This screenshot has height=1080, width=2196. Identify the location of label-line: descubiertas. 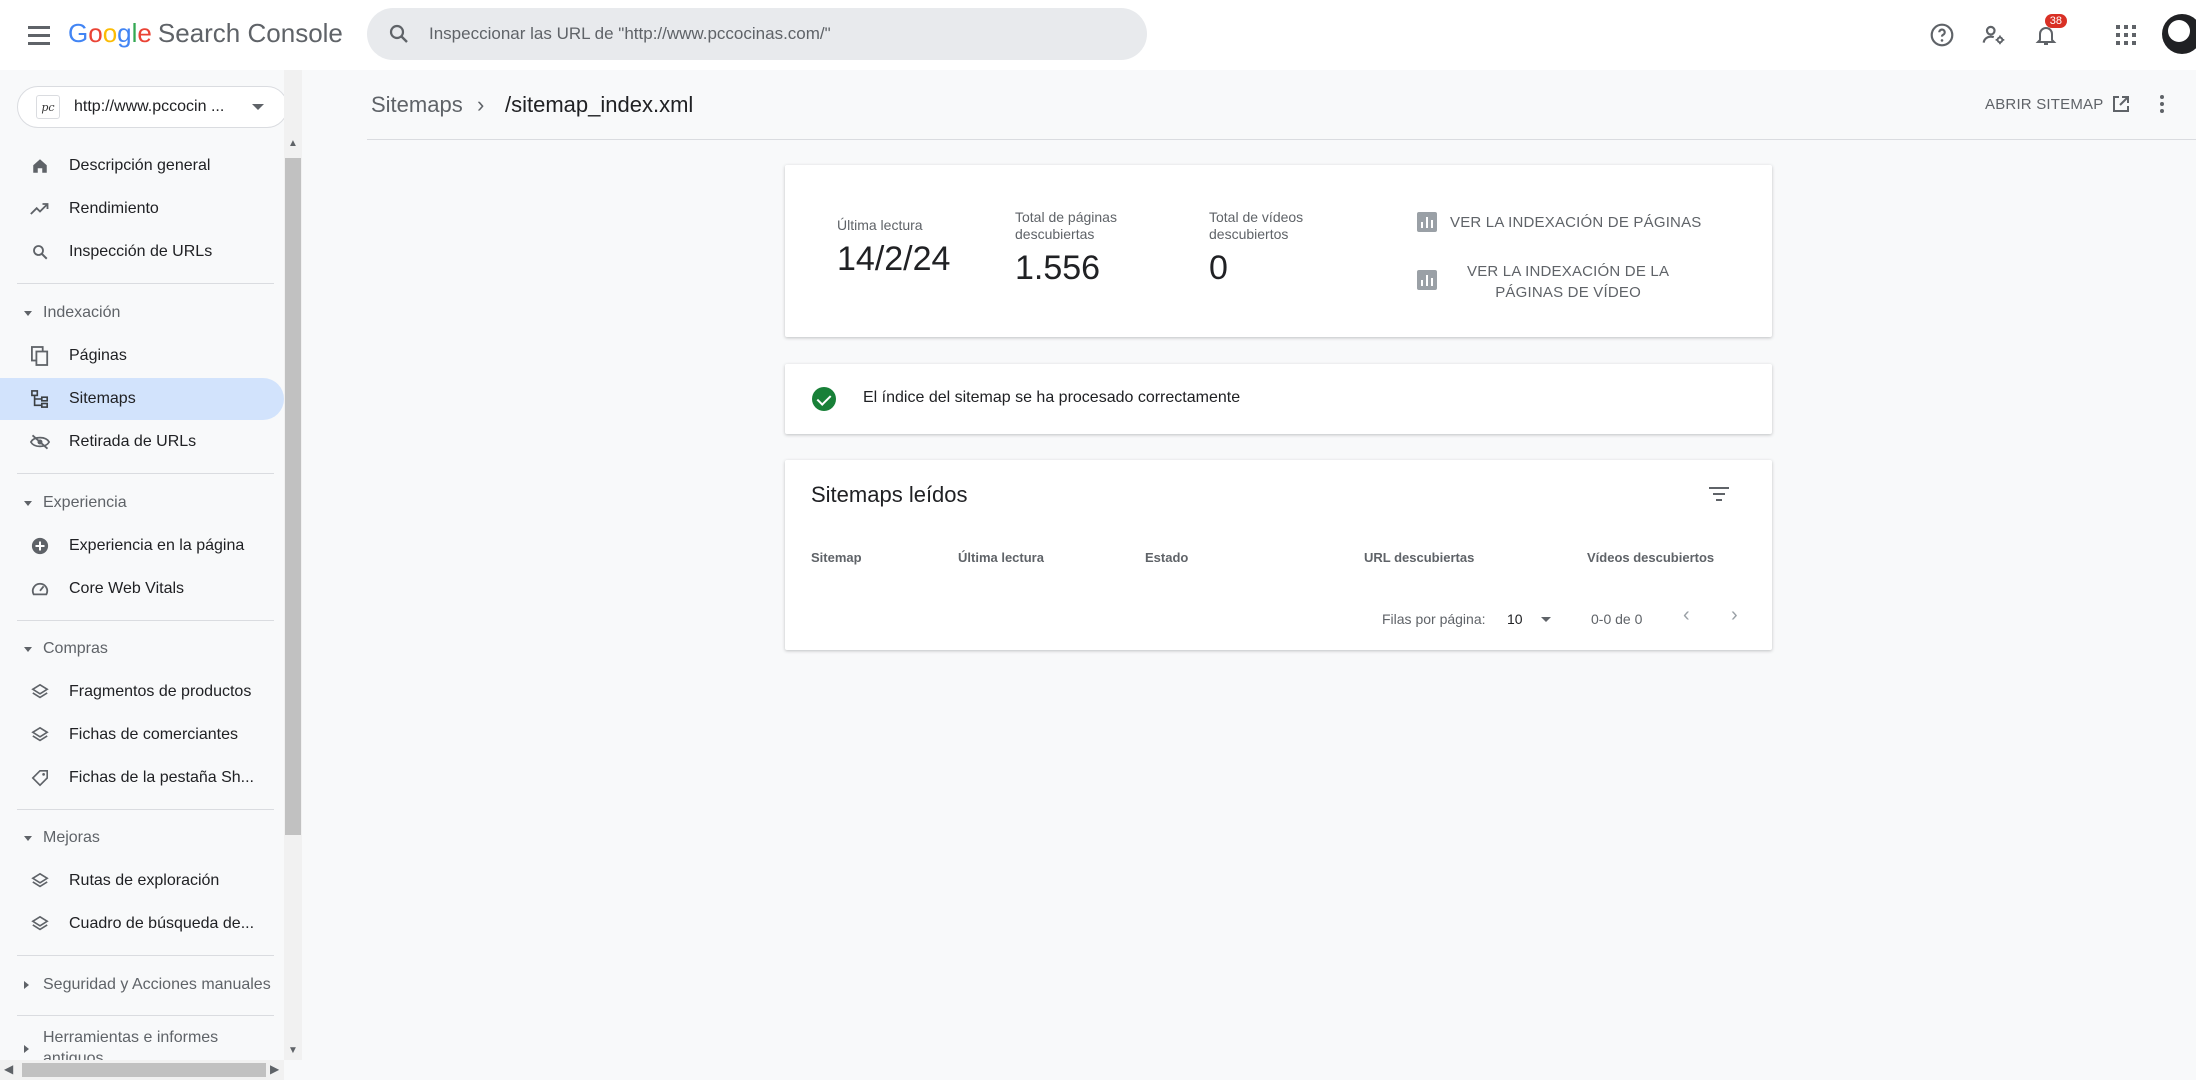
(1055, 234).